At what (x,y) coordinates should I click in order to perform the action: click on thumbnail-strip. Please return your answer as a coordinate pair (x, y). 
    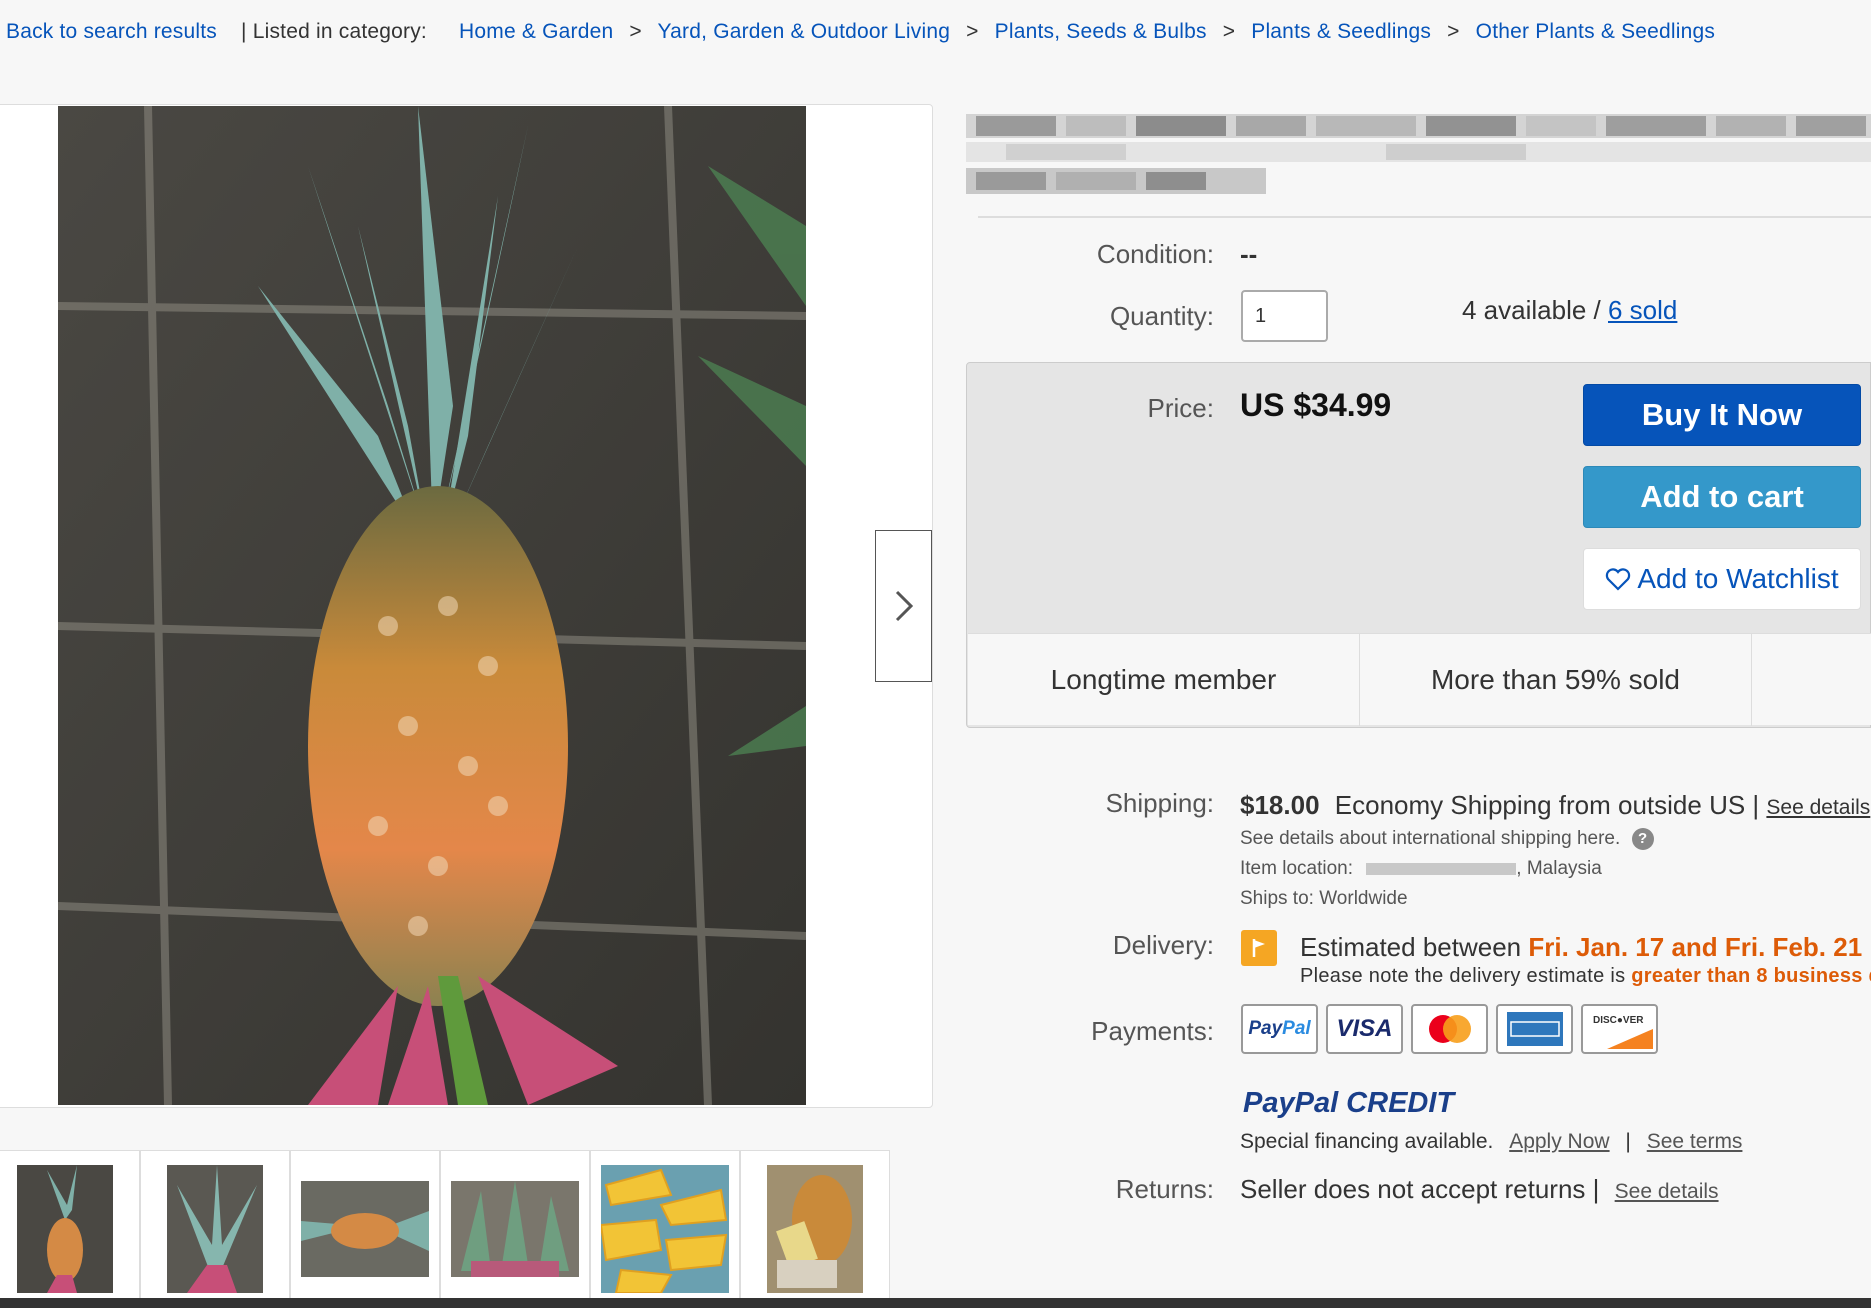
    Looking at the image, I should click on (445, 1229).